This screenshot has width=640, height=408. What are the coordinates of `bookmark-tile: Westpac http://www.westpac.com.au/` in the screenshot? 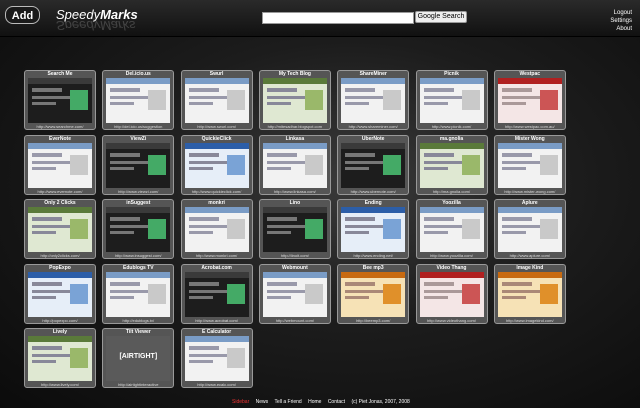 It's located at (529, 100).